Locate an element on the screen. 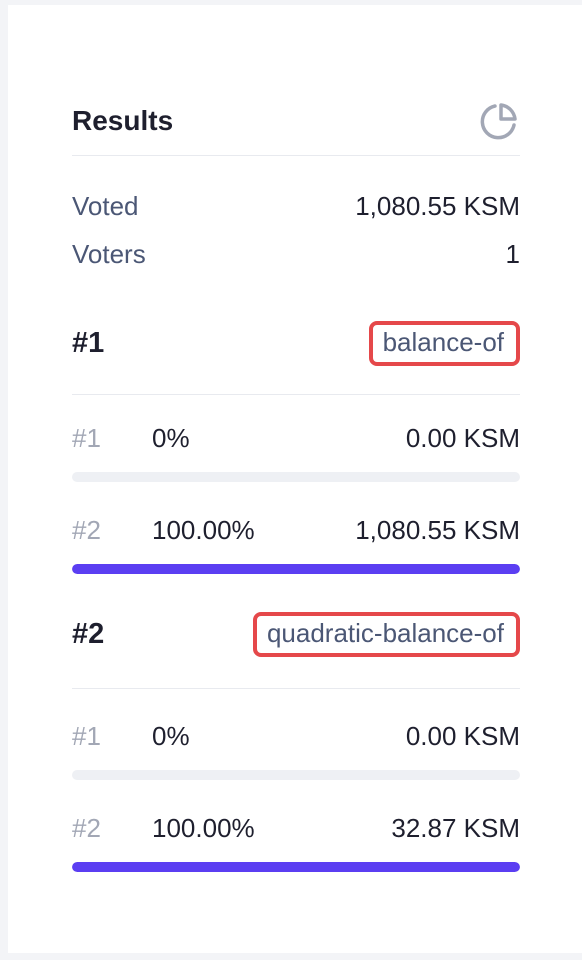  voters-value: 1 is located at coordinates (512, 254).